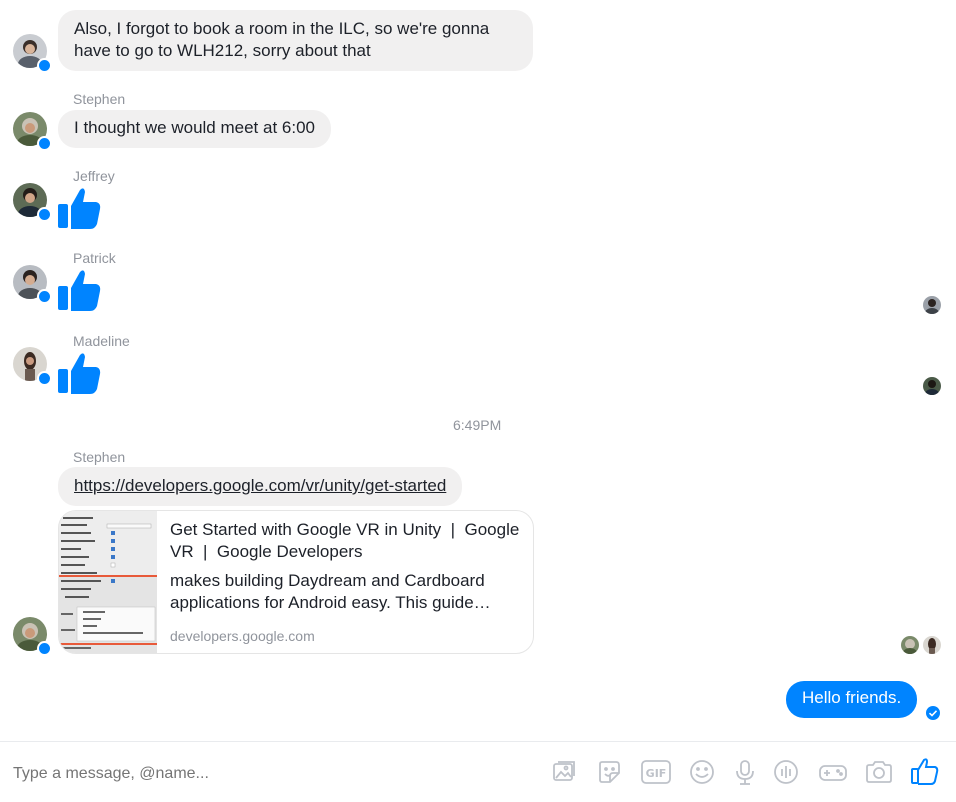 Image resolution: width=956 pixels, height=802 pixels. I want to click on sent-message-bubble: Hello friends., so click(852, 699).